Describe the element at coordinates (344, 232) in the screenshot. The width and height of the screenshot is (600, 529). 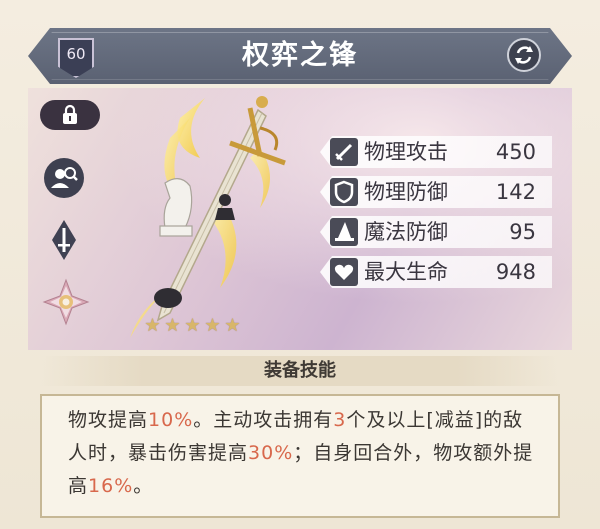
I see `wizard-hat-icon` at that location.